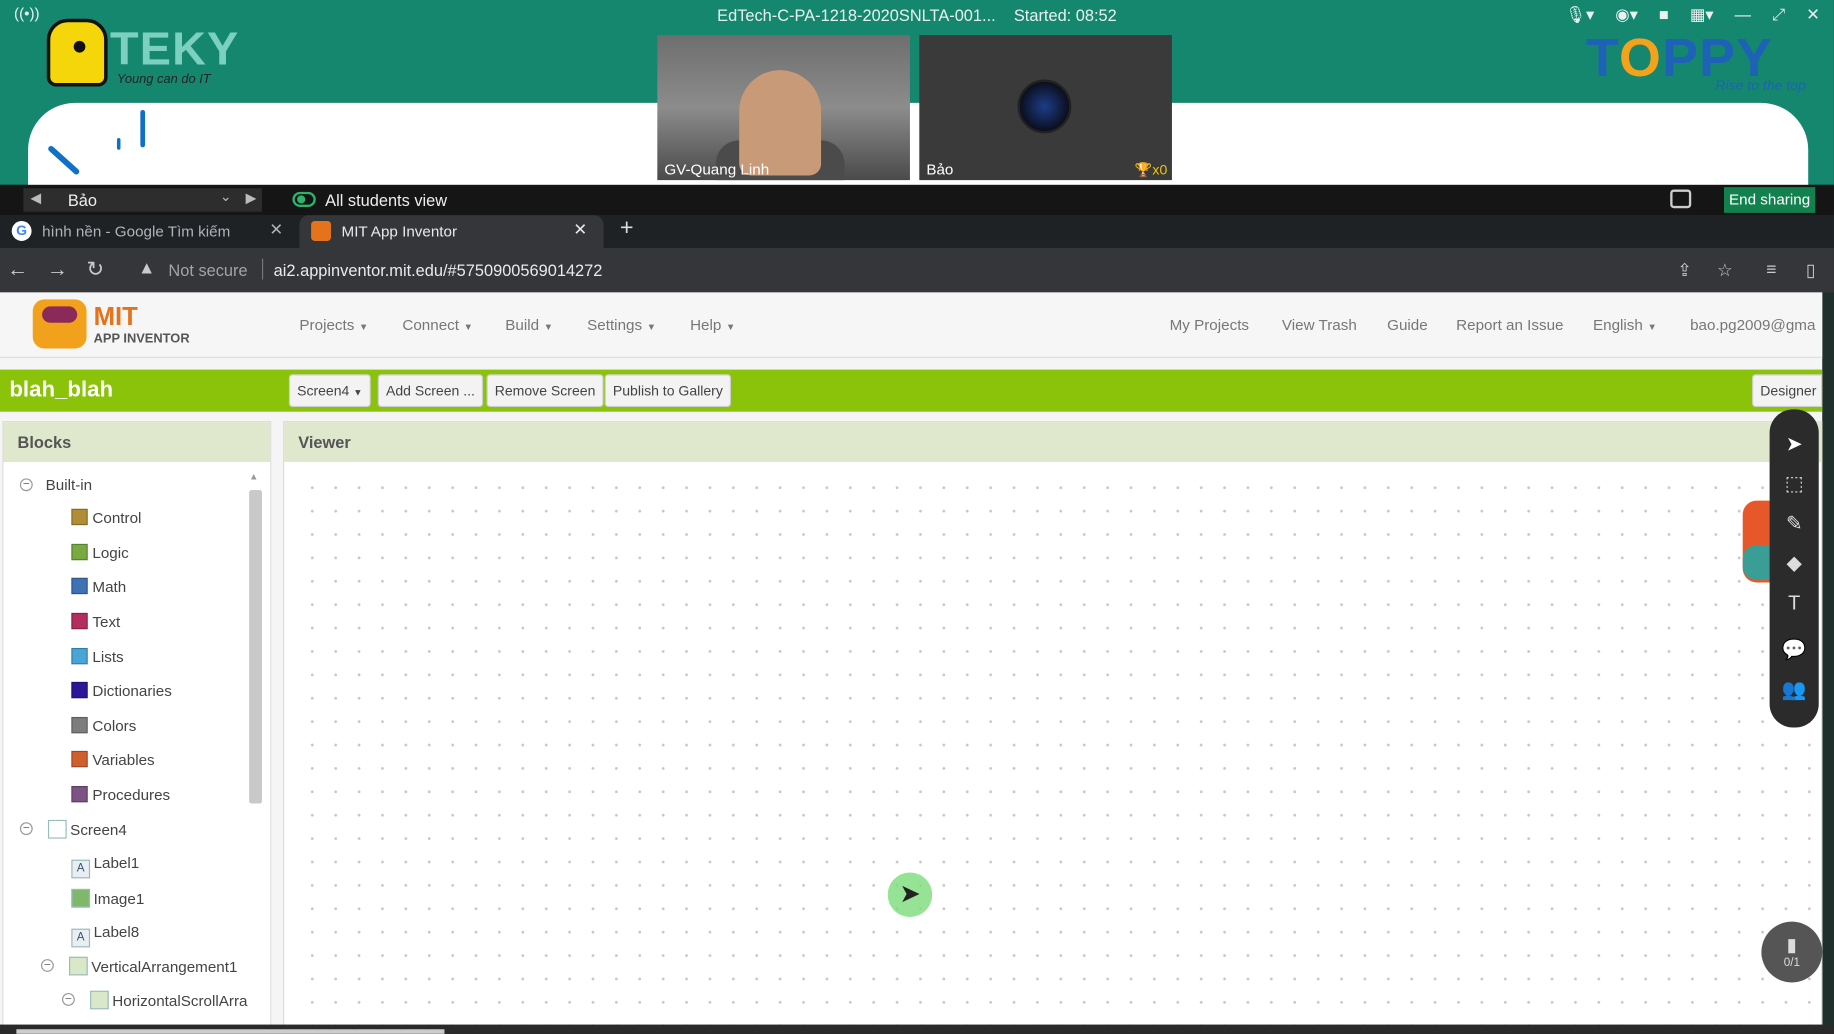  Describe the element at coordinates (64, 160) in the screenshot. I see `pen-stroke` at that location.